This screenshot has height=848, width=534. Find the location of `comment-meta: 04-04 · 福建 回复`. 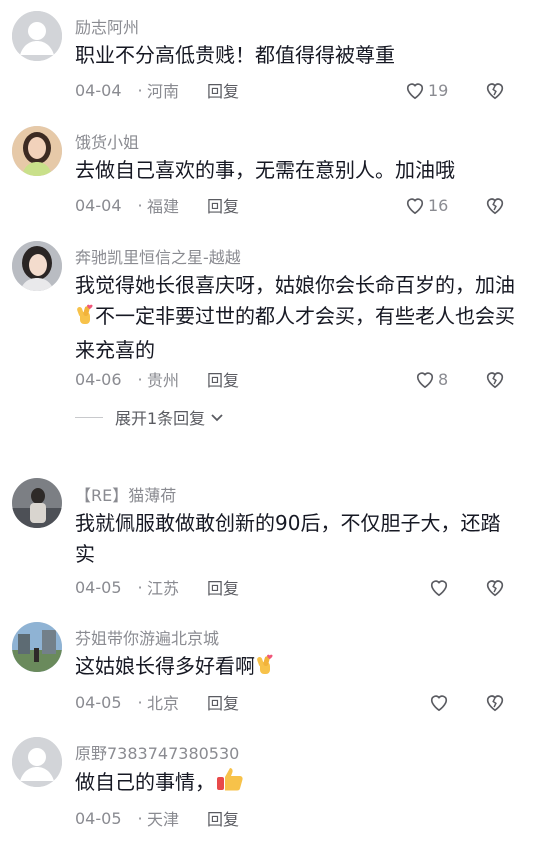

comment-meta: 04-04 · 福建 回复 is located at coordinates (157, 205).